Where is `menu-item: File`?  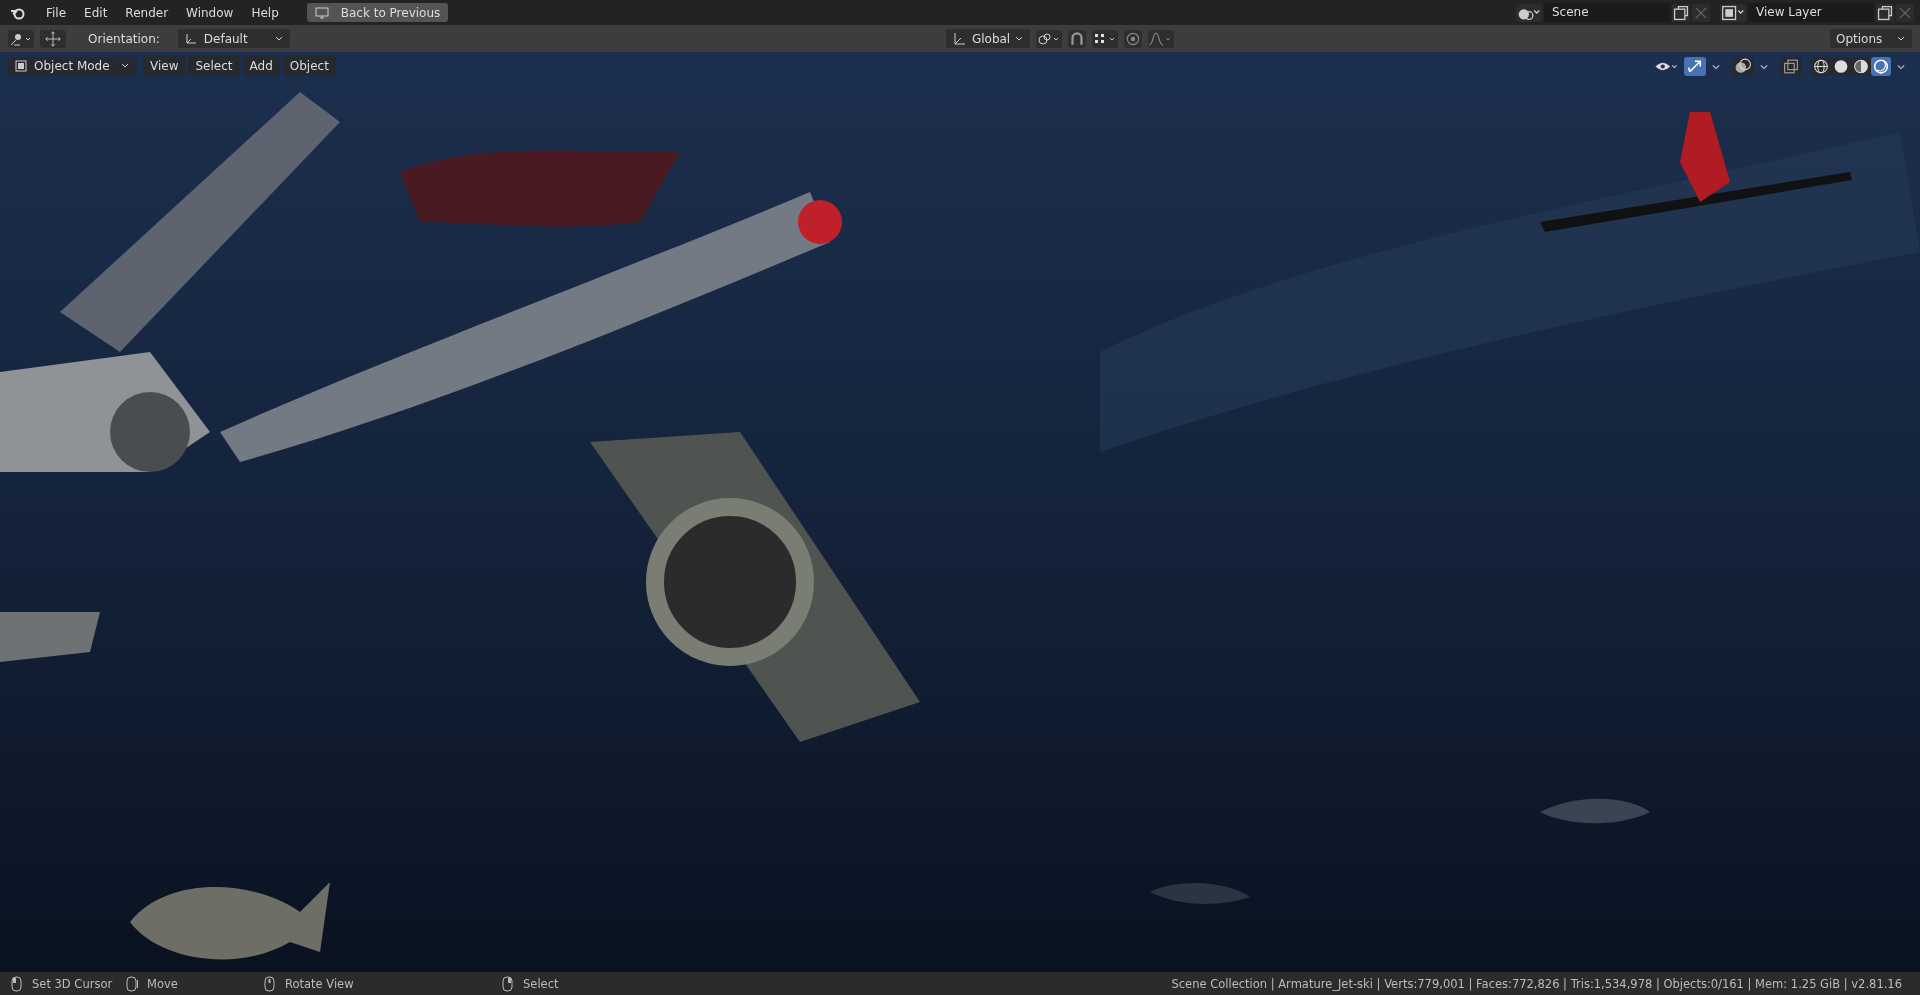 menu-item: File is located at coordinates (56, 12).